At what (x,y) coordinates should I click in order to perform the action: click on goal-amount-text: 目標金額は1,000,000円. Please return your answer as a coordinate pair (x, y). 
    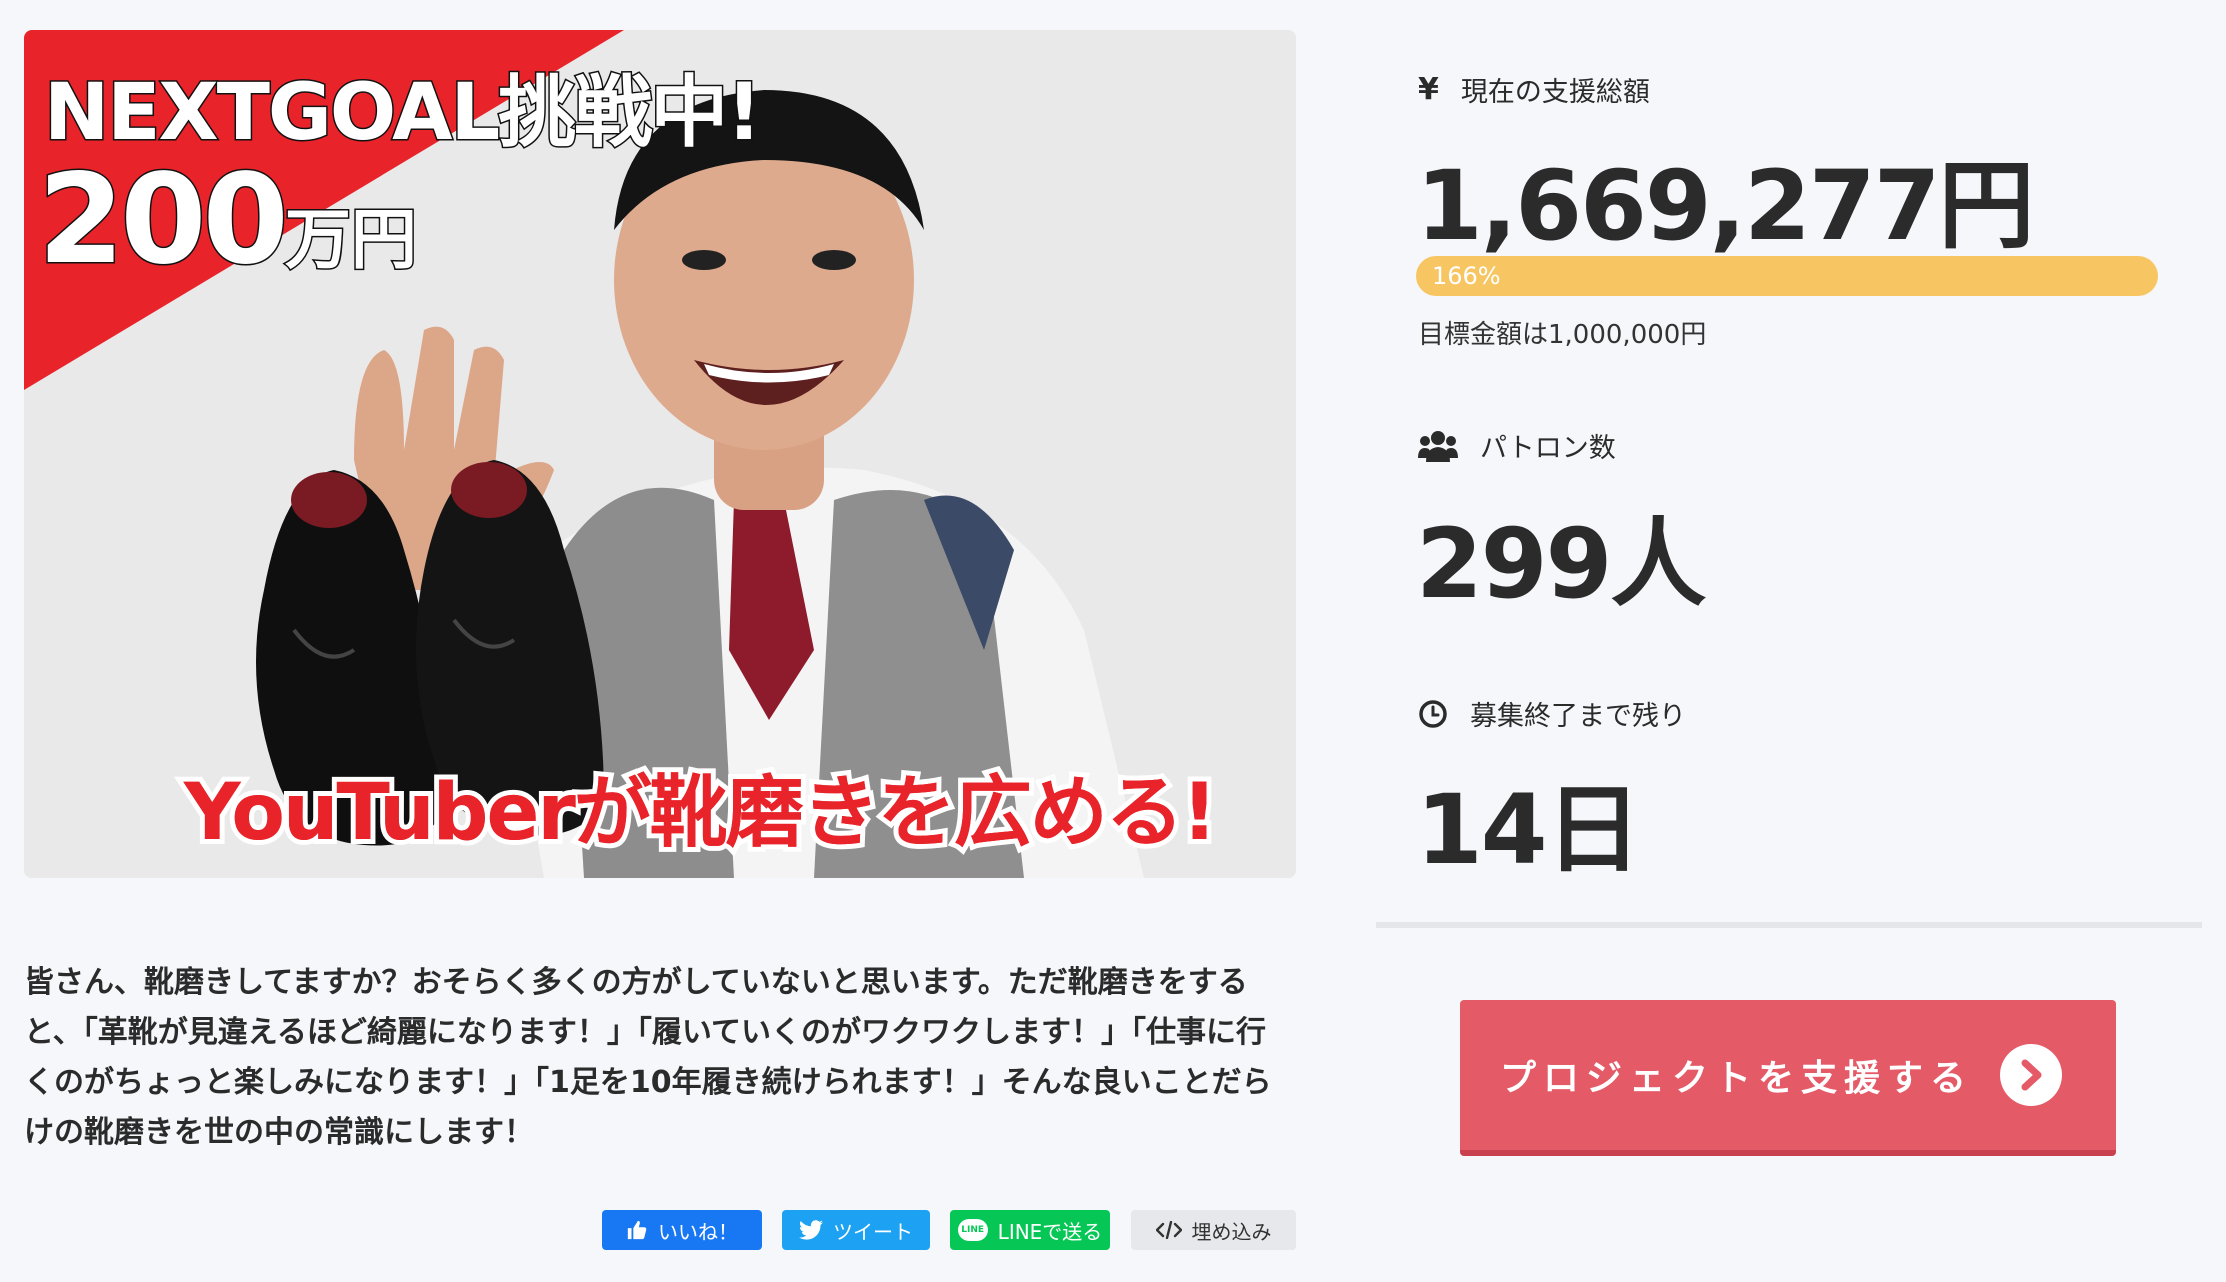
    Looking at the image, I should click on (1562, 335).